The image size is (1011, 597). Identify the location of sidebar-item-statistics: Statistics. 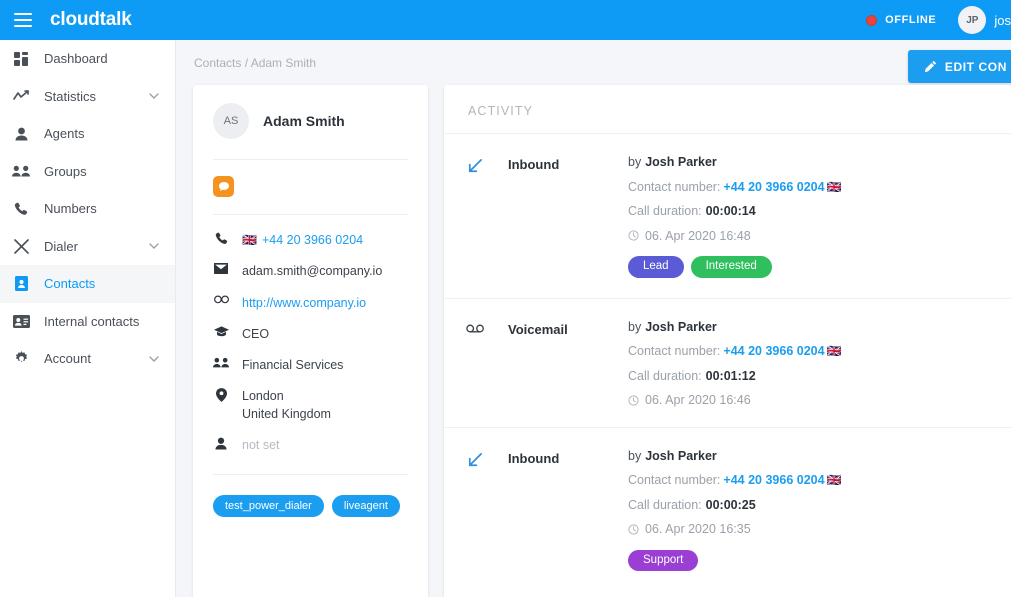
(87, 97).